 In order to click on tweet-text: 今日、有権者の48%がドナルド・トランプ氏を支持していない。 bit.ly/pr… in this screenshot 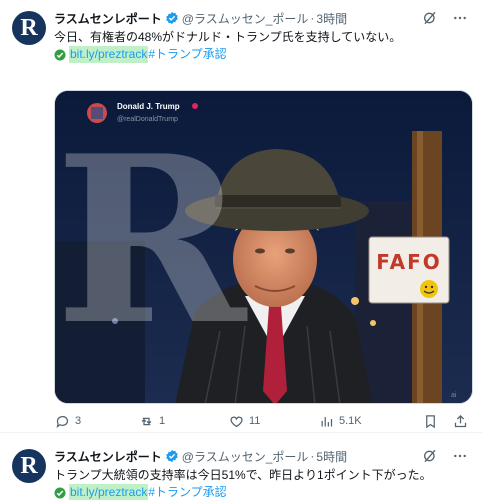, I will do `click(261, 46)`.